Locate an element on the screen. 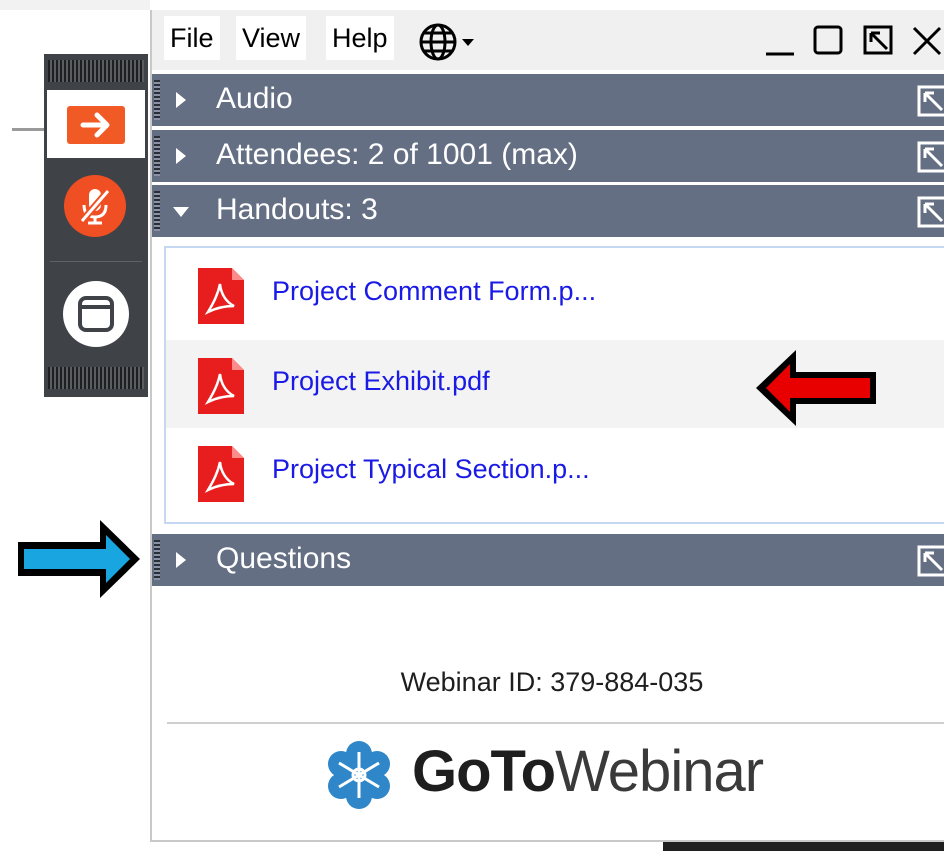 This screenshot has width=944, height=851. maximize-icon is located at coordinates (828, 40).